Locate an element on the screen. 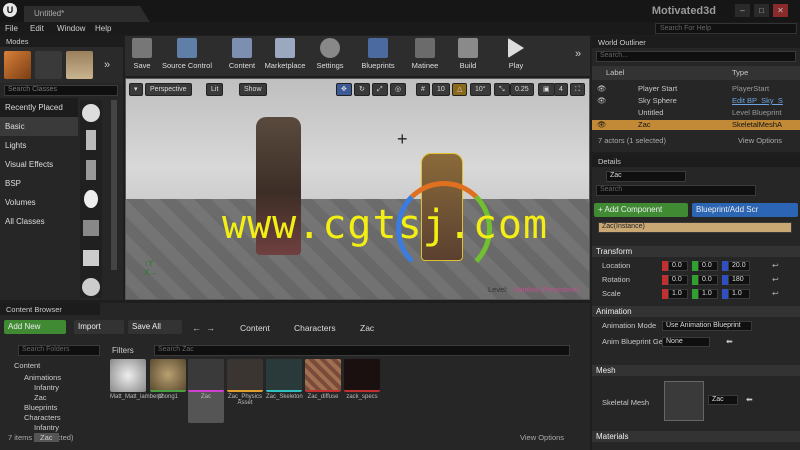 The image size is (800, 450). col-type-header: Type is located at coordinates (740, 73).